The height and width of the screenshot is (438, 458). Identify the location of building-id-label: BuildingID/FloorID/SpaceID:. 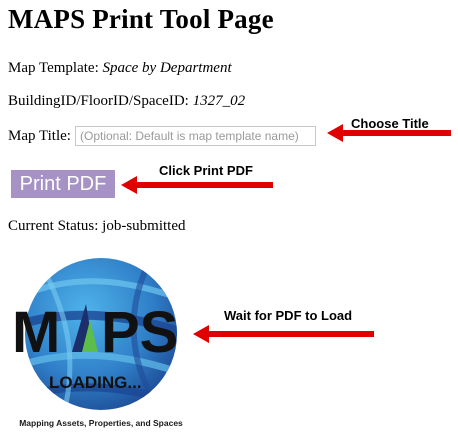
(98, 101).